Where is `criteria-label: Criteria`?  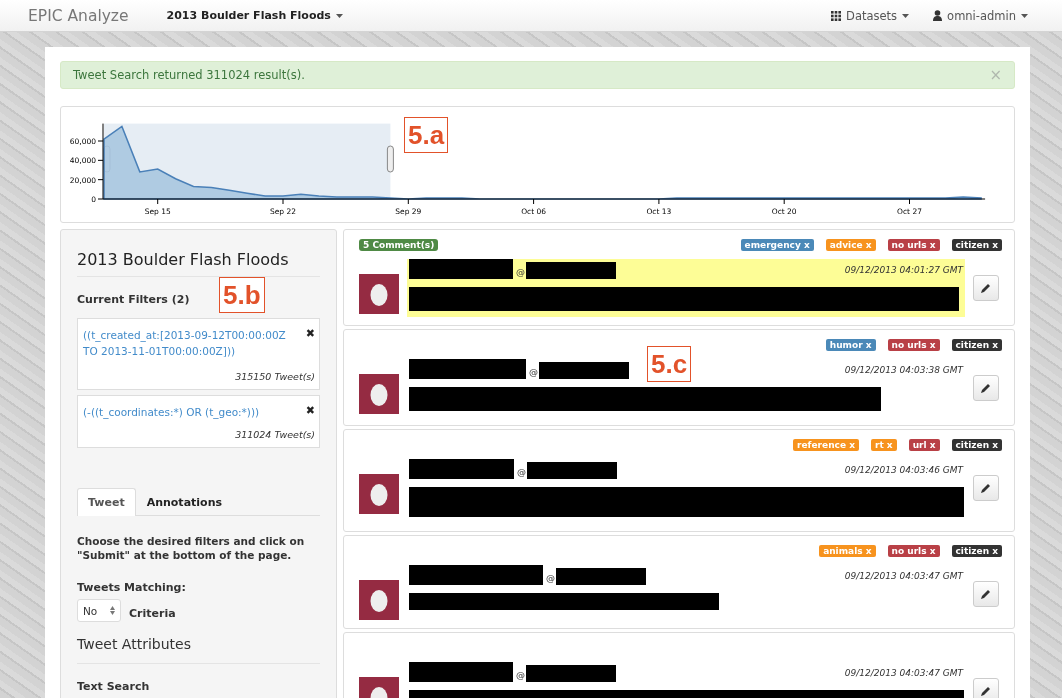 criteria-label: Criteria is located at coordinates (152, 613).